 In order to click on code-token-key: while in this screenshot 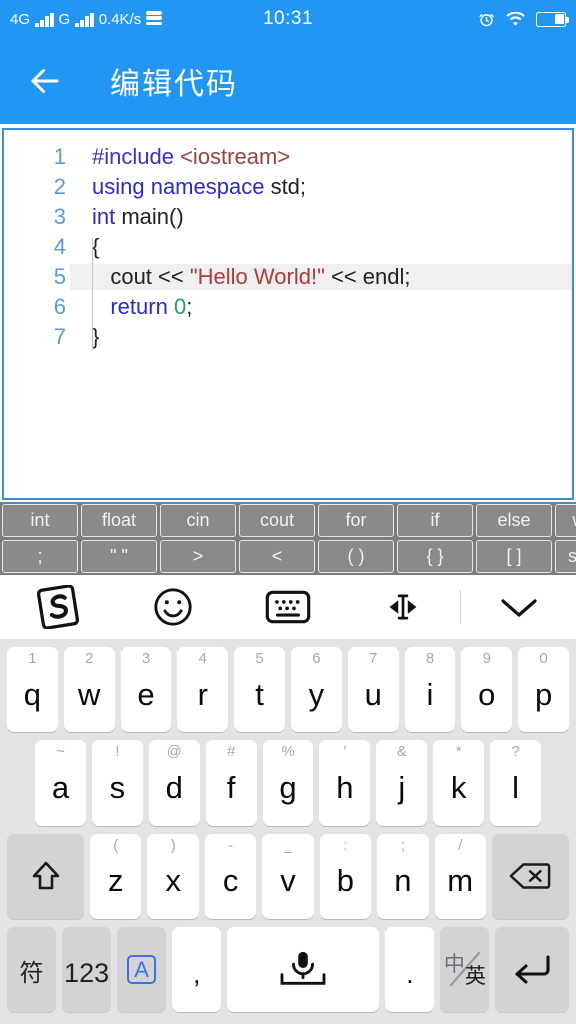, I will do `click(565, 520)`.